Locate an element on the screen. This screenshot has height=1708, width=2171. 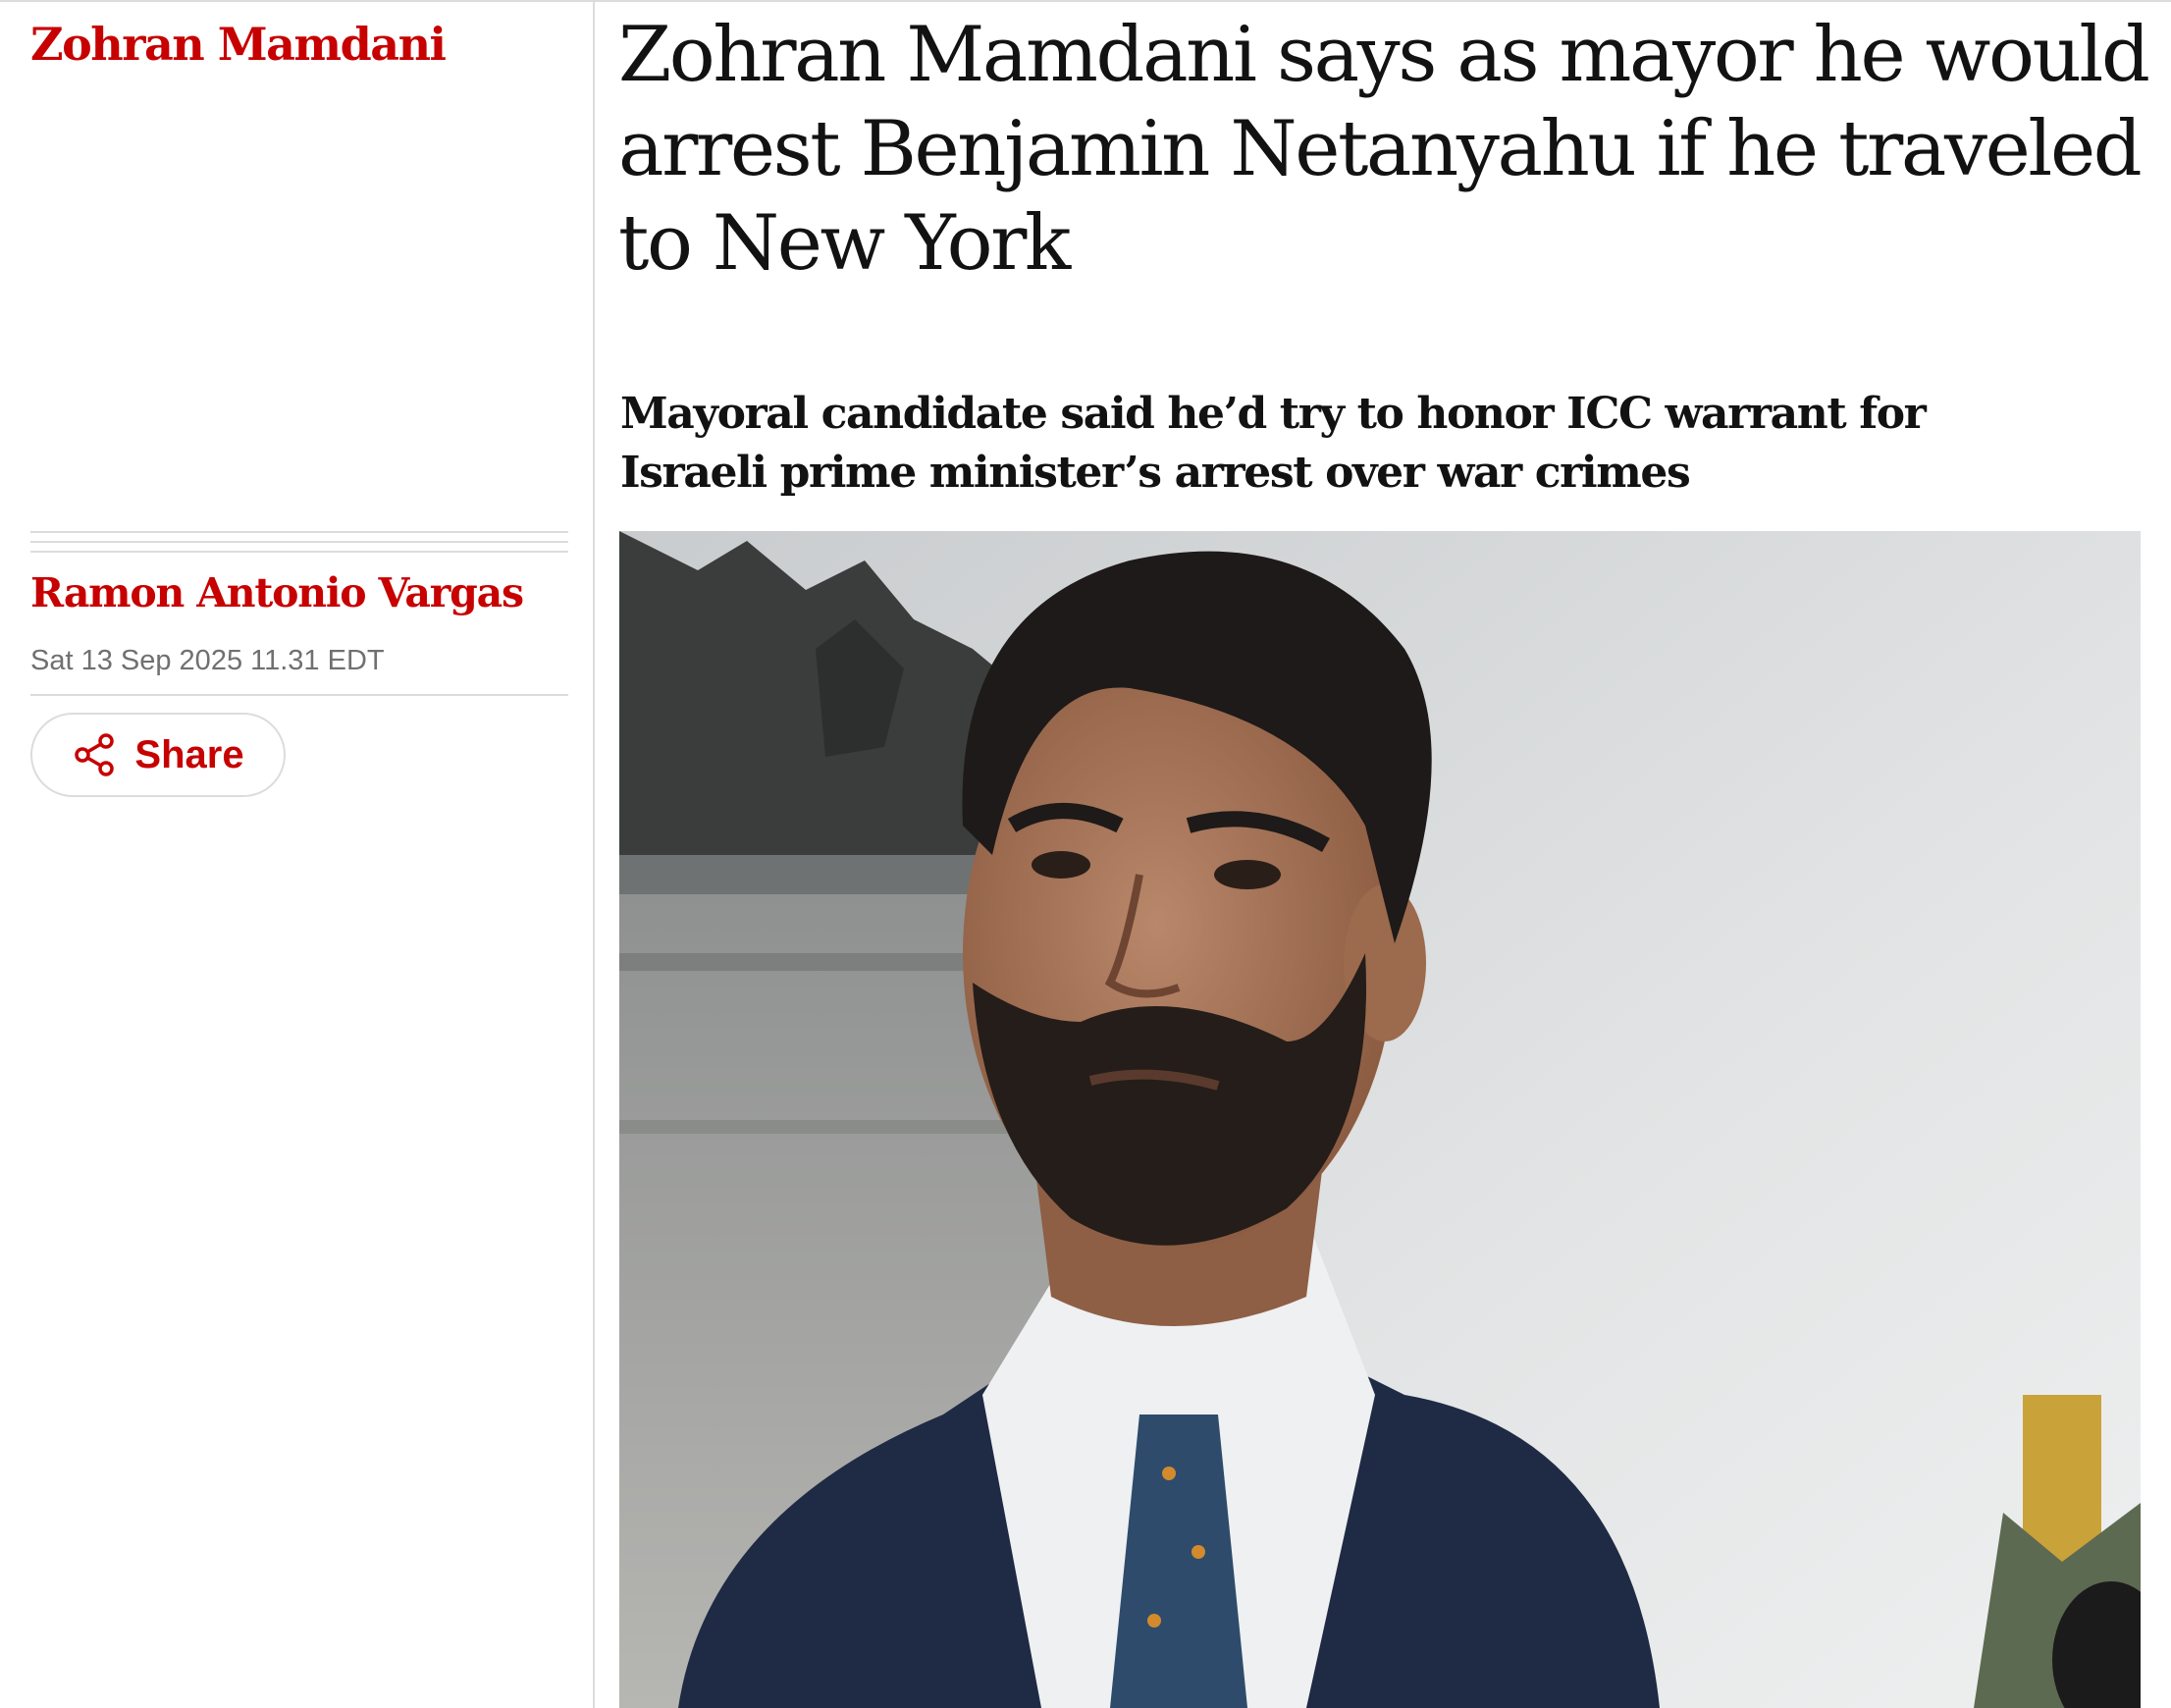
series-tag-link: Zohran Mamdani is located at coordinates (238, 44).